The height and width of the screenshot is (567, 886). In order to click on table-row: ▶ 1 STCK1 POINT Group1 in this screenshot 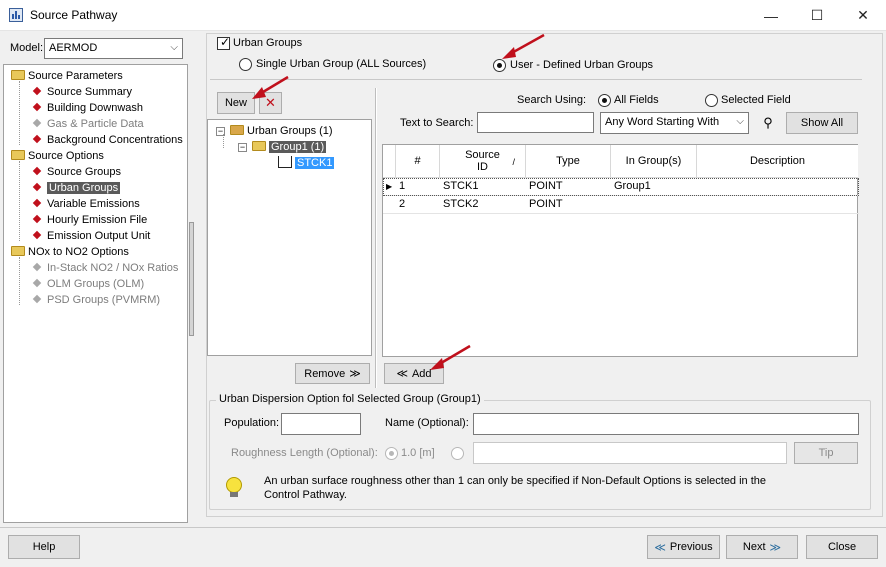, I will do `click(621, 187)`.